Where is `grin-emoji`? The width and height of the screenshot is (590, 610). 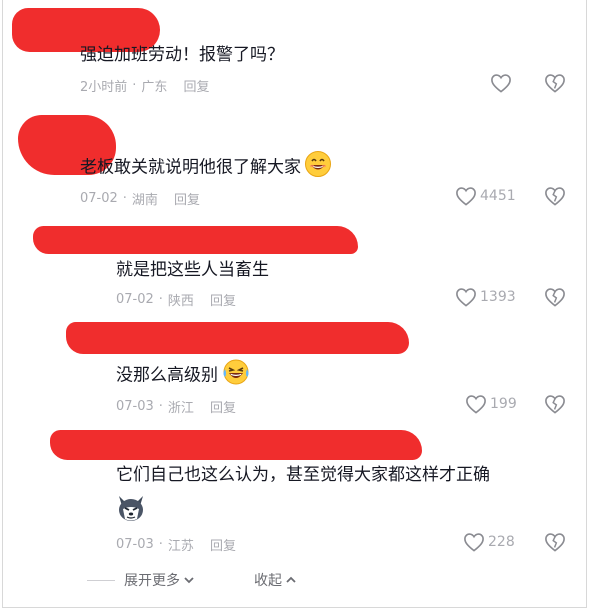 grin-emoji is located at coordinates (318, 167).